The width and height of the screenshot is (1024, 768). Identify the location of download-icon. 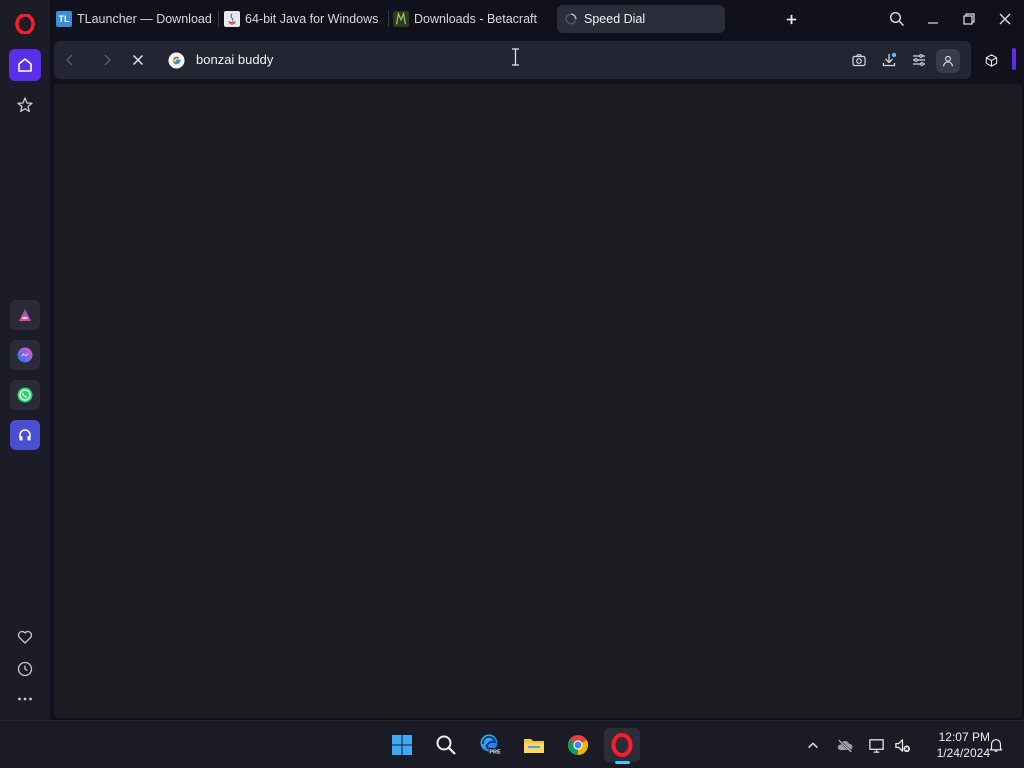
(889, 59).